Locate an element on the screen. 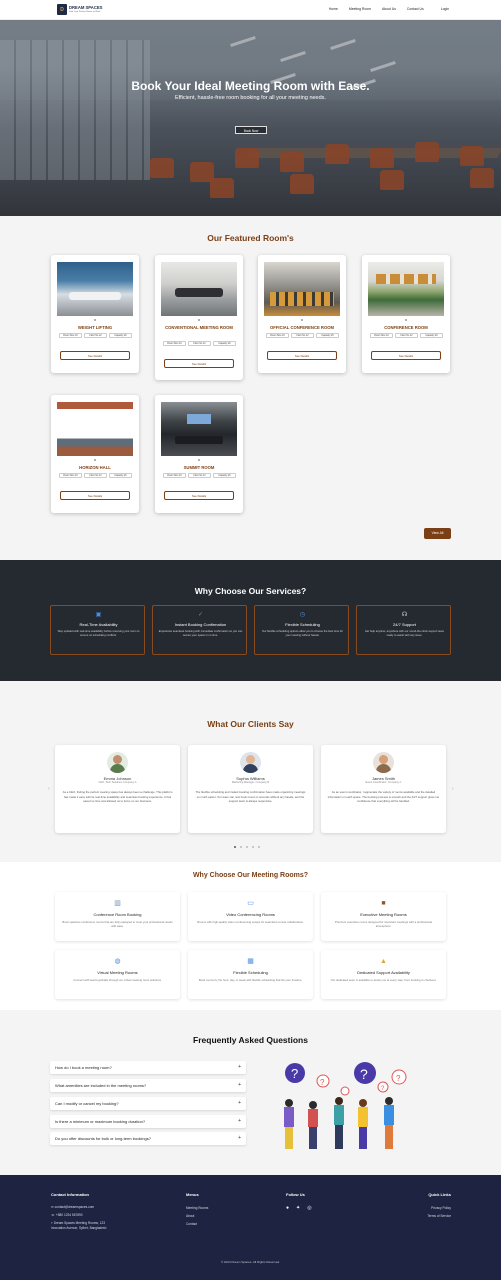 This screenshot has height=1280, width=501. faq-question-text: Can I modify or cancel my booking? is located at coordinates (87, 1103).